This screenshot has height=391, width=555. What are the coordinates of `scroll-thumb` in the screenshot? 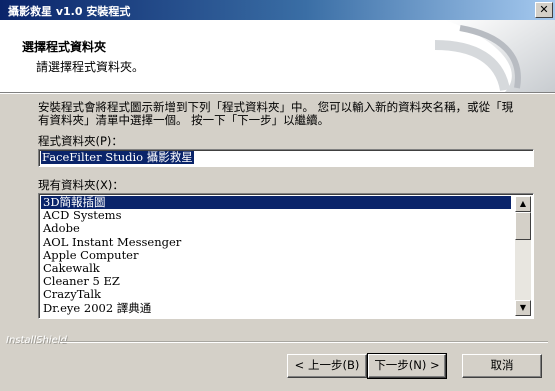 It's located at (523, 226).